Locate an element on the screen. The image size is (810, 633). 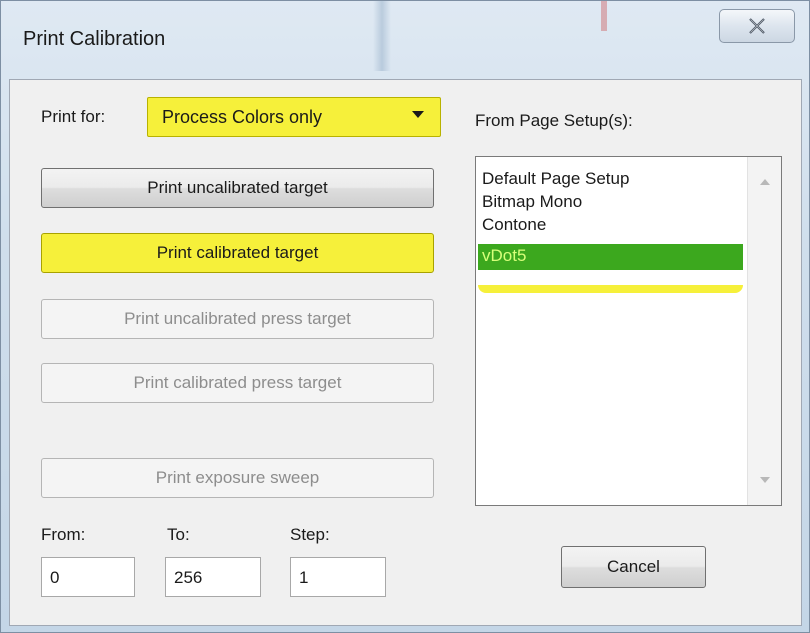
print-for-selected-value: Process Colors only is located at coordinates (242, 117).